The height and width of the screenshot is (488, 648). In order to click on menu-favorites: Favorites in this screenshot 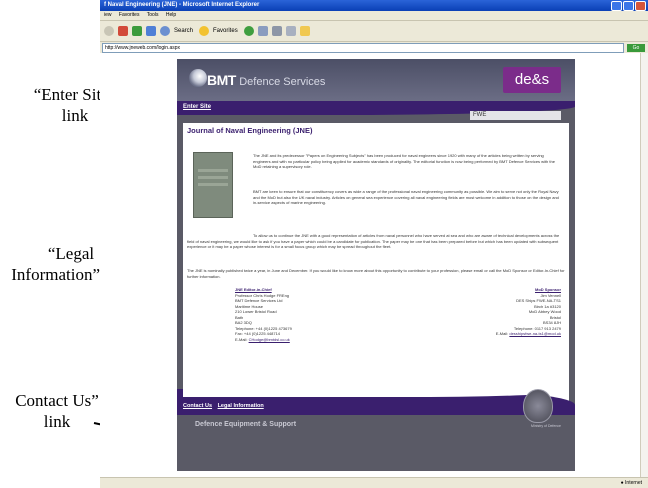, I will do `click(129, 15)`.